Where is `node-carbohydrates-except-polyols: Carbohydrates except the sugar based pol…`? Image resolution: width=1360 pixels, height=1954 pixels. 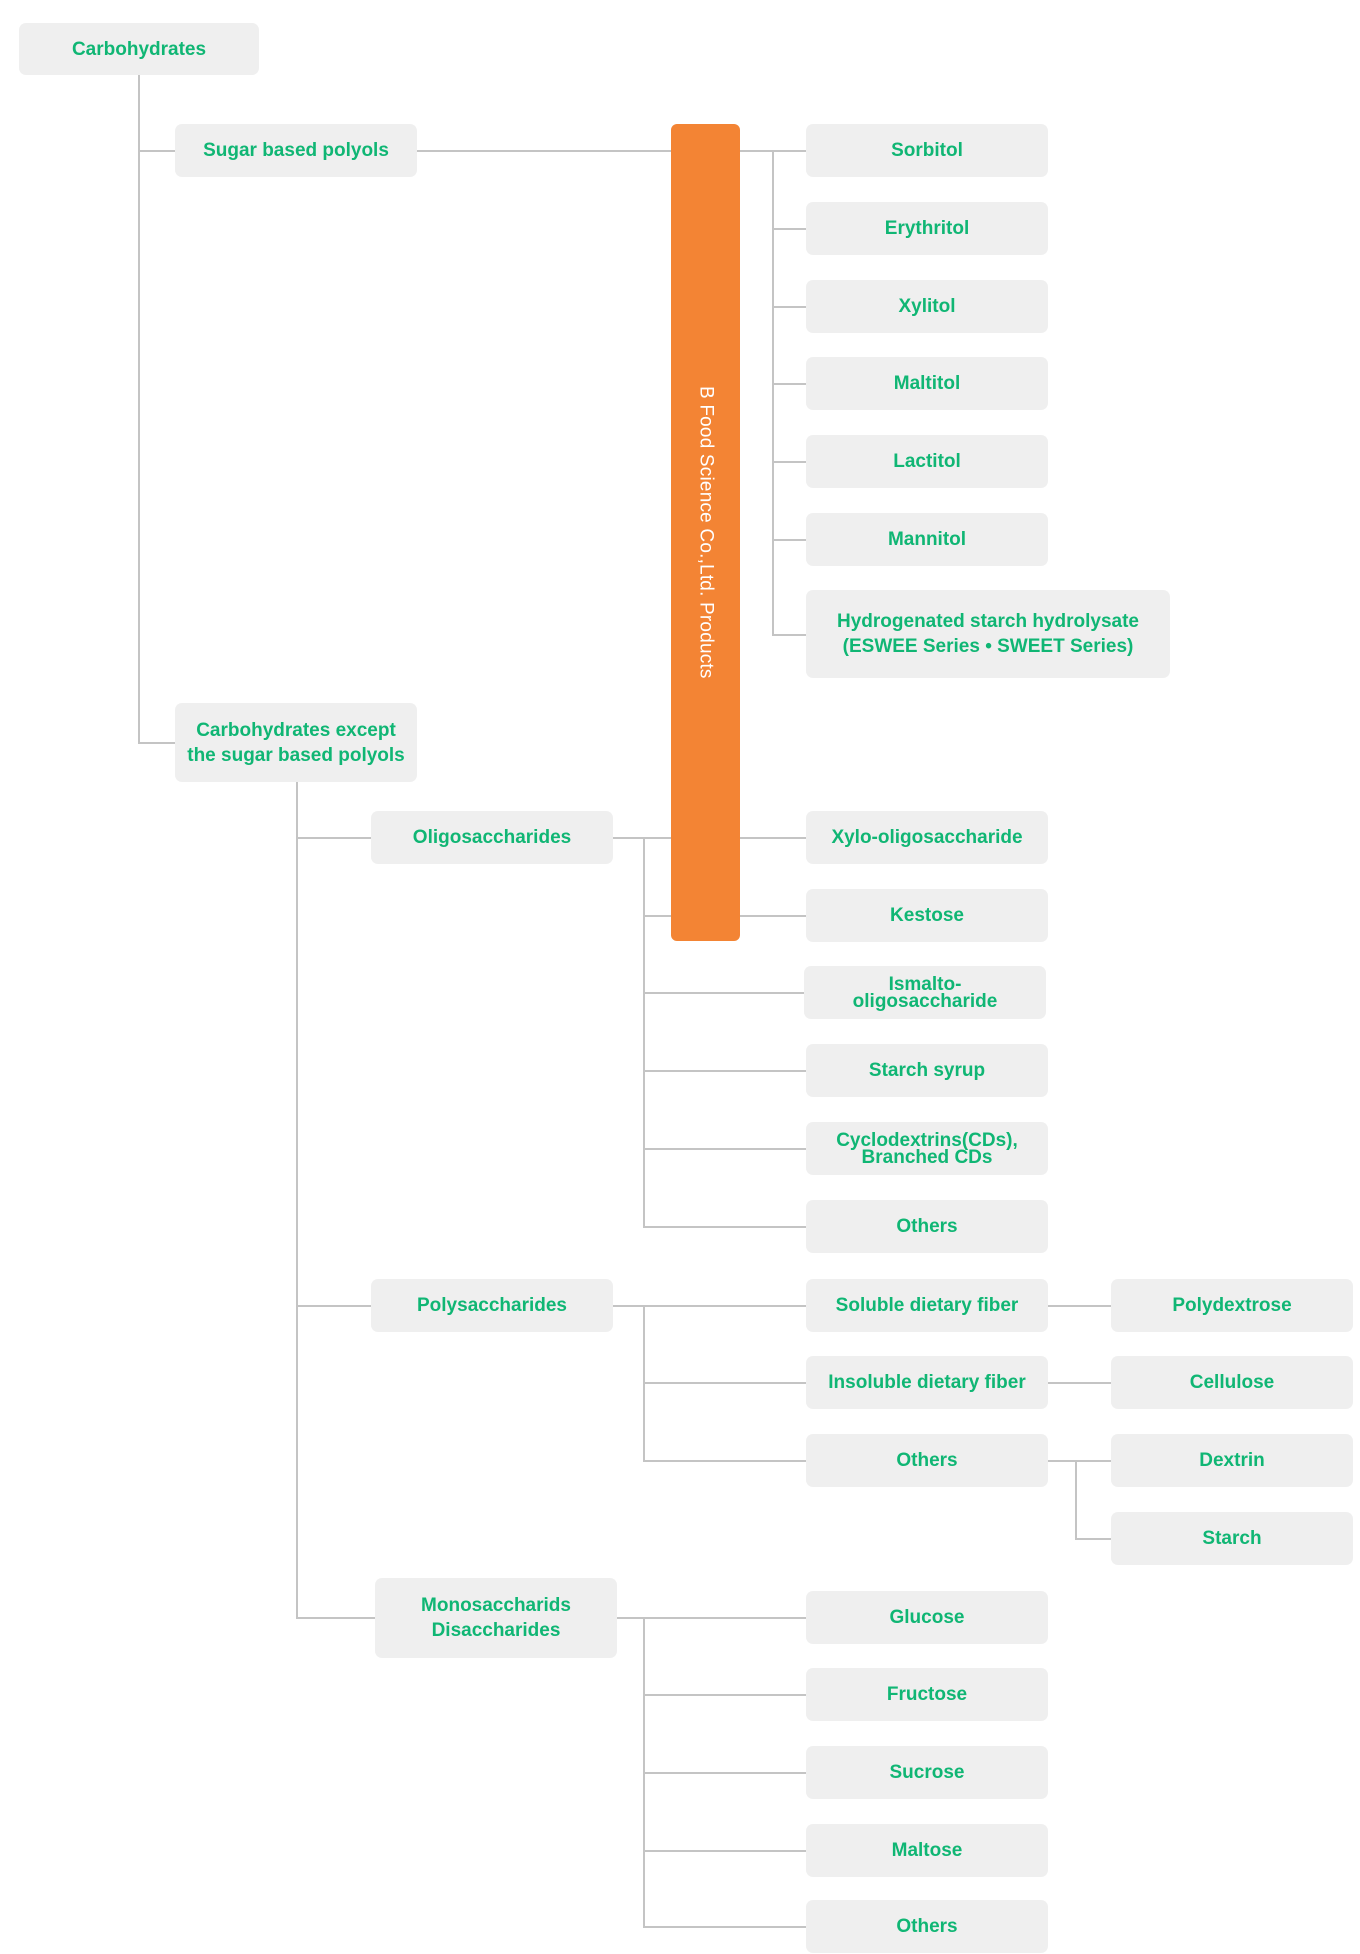
node-carbohydrates-except-polyols: Carbohydrates except the sugar based pol… is located at coordinates (296, 742).